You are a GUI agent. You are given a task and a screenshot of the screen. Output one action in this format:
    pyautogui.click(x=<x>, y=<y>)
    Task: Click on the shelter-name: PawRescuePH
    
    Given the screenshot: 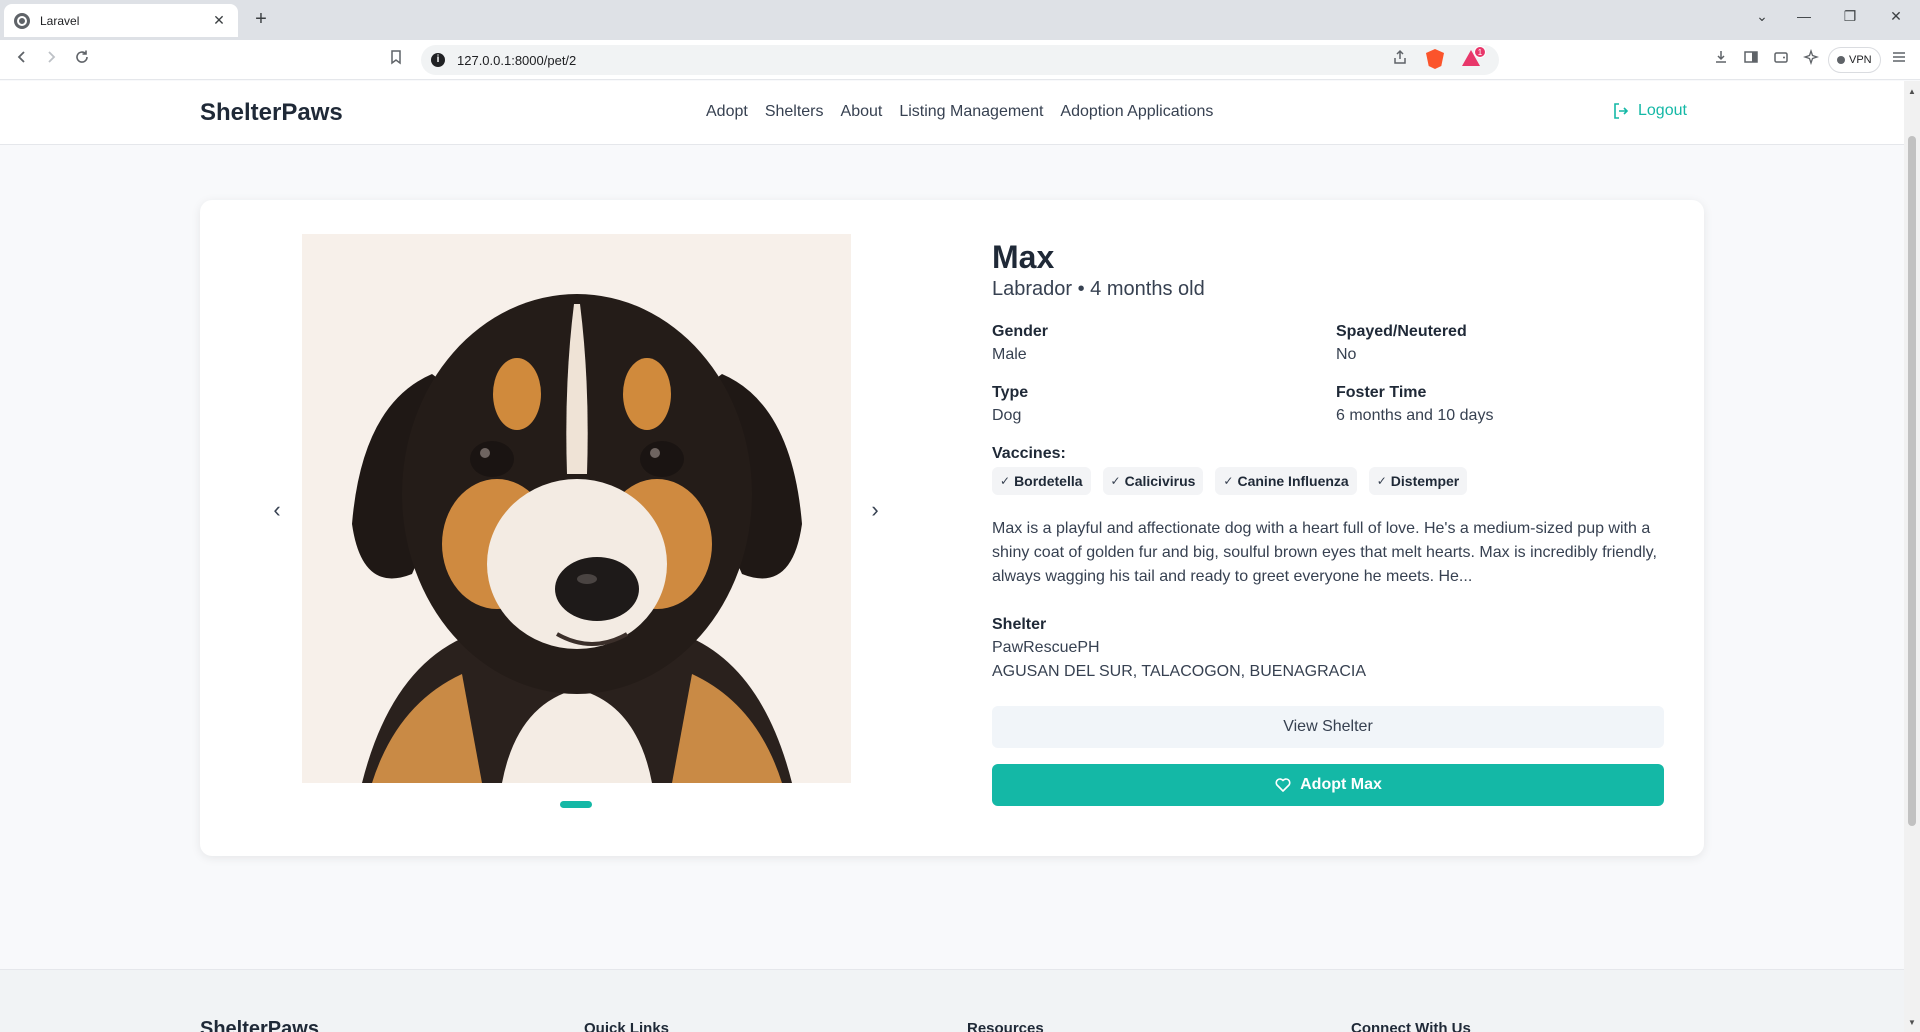 What is the action you would take?
    pyautogui.click(x=1046, y=647)
    